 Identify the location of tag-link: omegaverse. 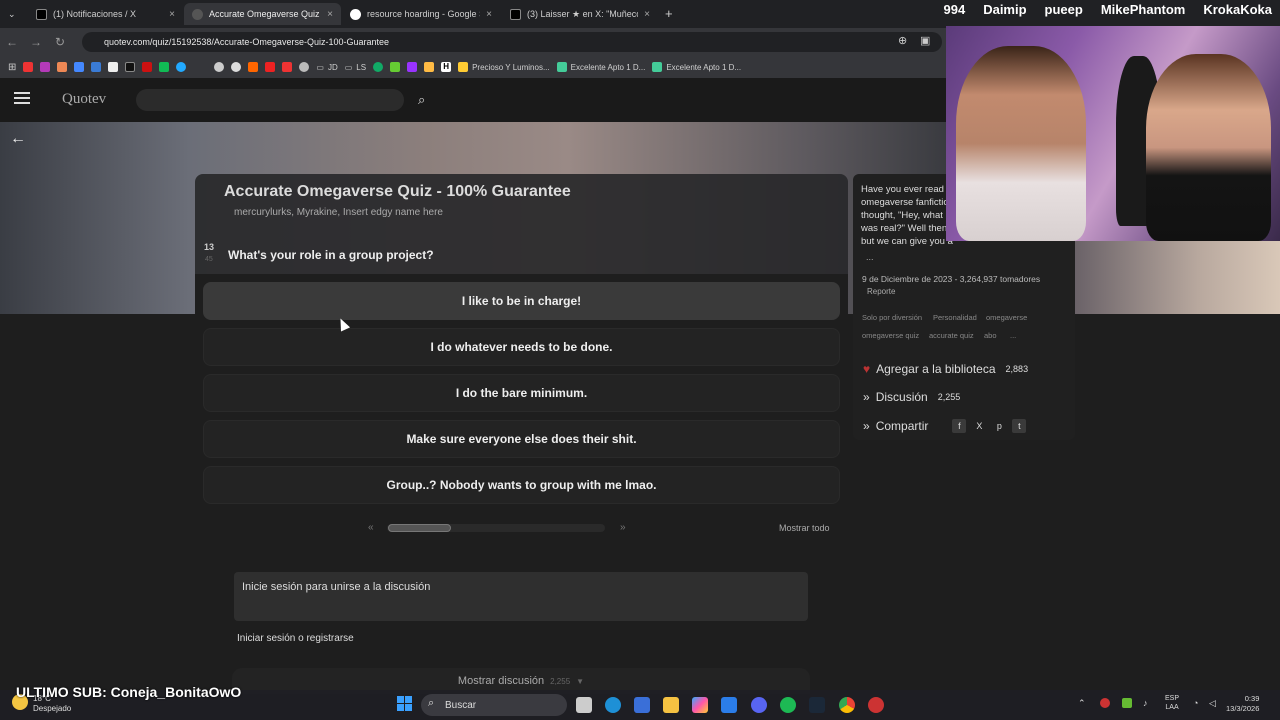
(1006, 317).